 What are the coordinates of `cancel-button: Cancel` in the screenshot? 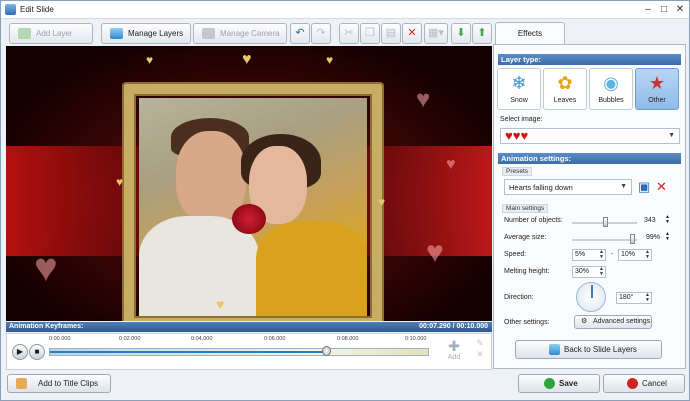 It's located at (644, 383).